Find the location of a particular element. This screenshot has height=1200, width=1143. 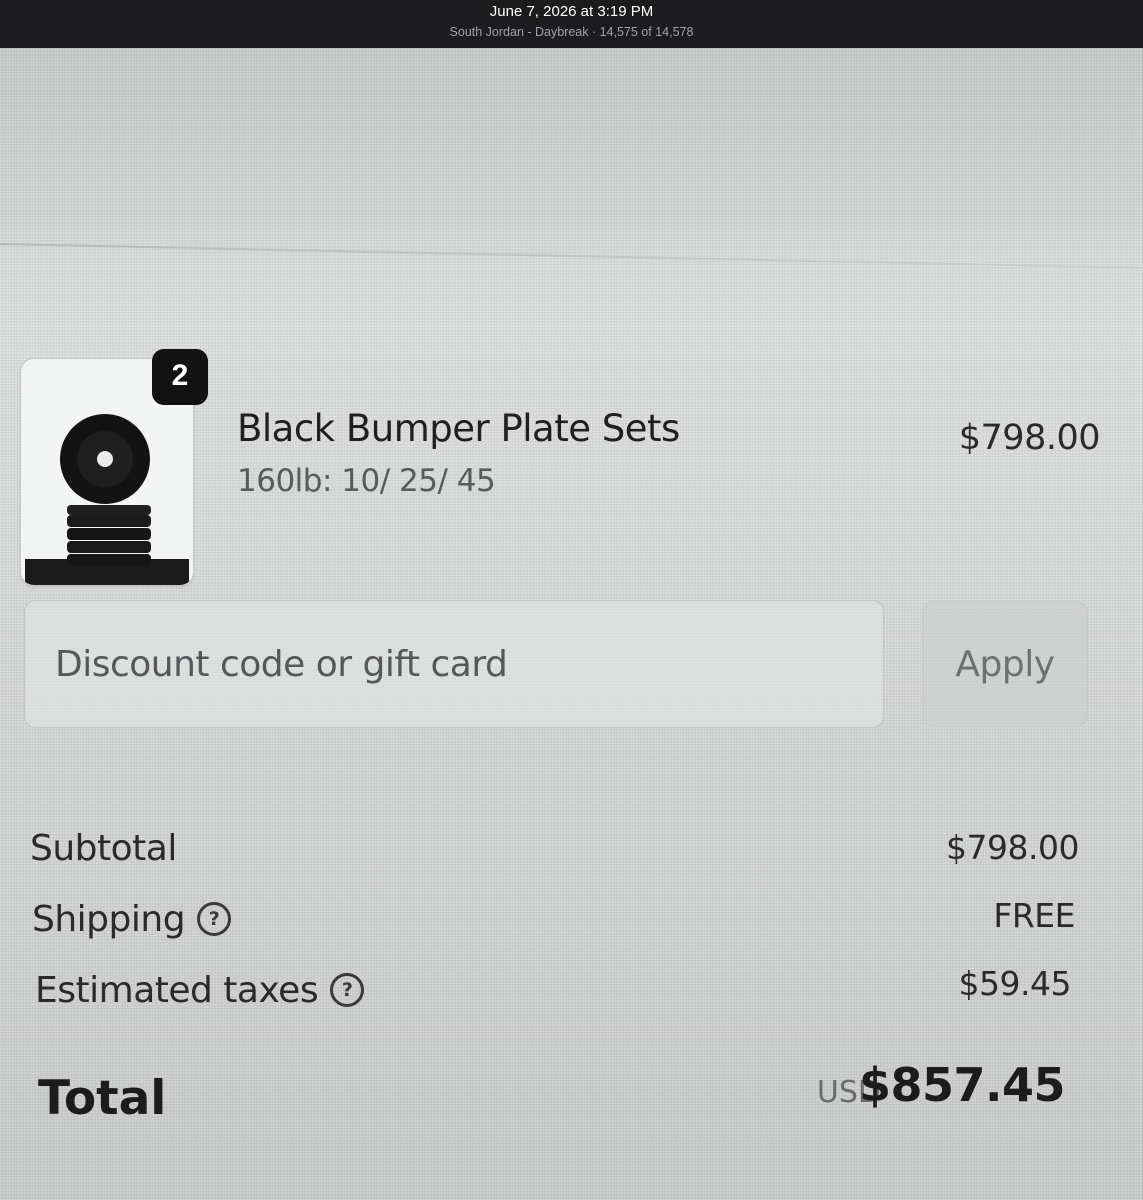

product-title: Black Bumper Plate Sets is located at coordinates (458, 428).